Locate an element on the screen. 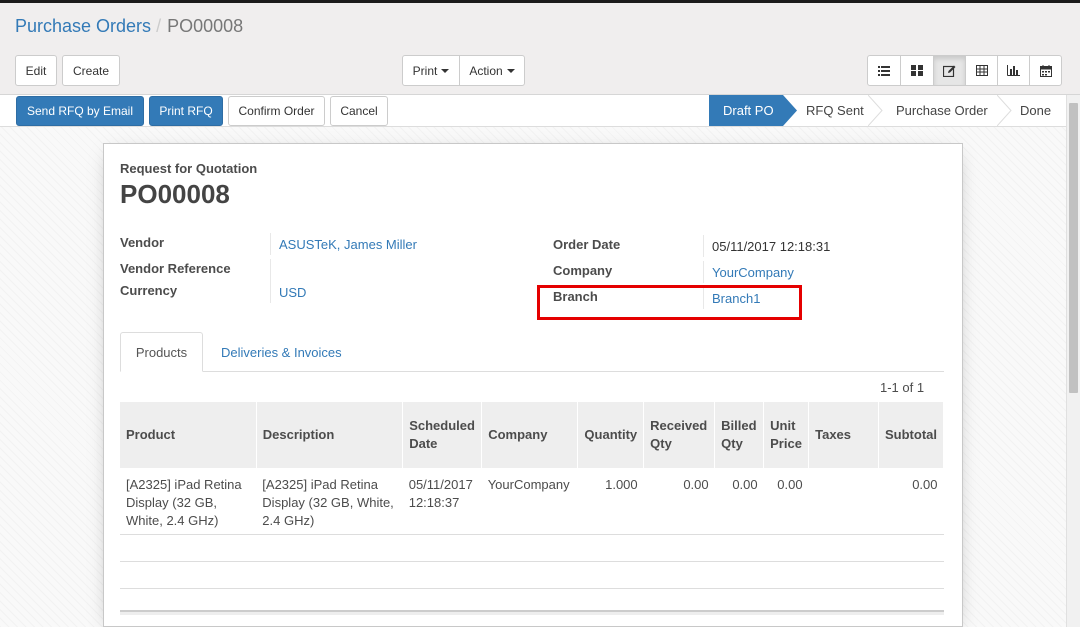  graph-view-icon is located at coordinates (1013, 70).